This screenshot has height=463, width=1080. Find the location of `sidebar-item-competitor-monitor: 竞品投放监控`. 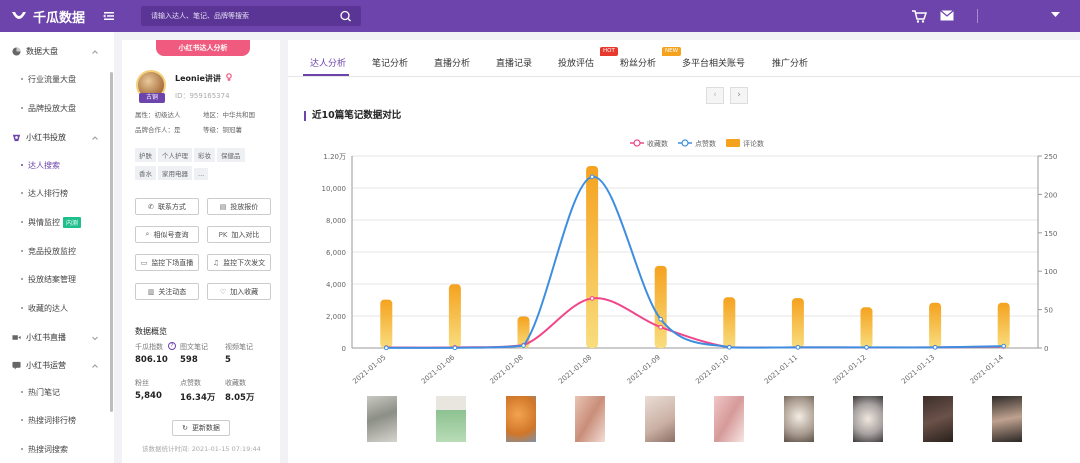

sidebar-item-competitor-monitor: 竞品投放监控 is located at coordinates (48, 251).